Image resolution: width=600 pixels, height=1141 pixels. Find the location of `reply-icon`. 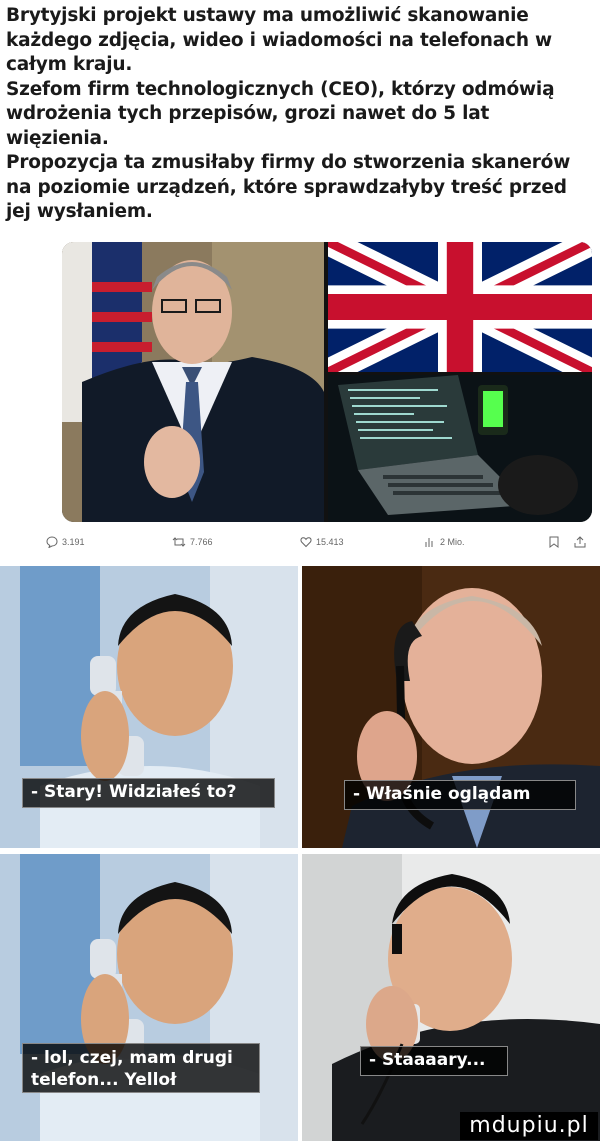

reply-icon is located at coordinates (52, 542).